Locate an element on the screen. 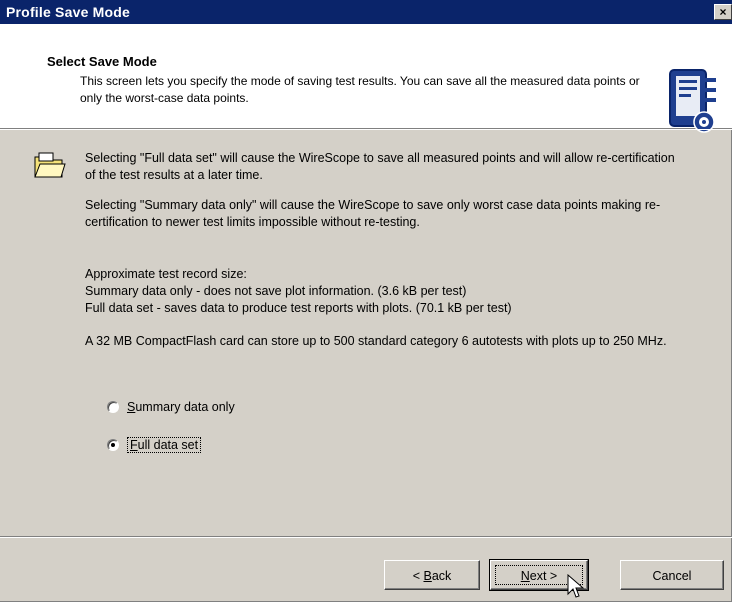 This screenshot has width=732, height=602. footer-separator-highlight is located at coordinates (366, 537).